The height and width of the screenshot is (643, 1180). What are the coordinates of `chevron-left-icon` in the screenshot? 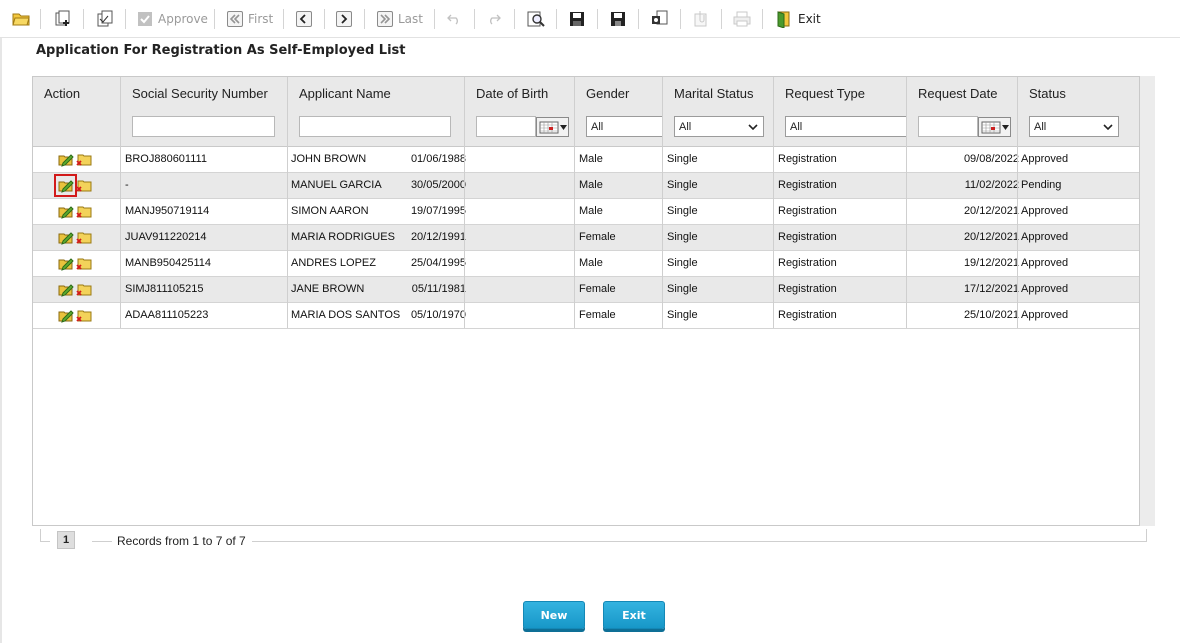 It's located at (304, 19).